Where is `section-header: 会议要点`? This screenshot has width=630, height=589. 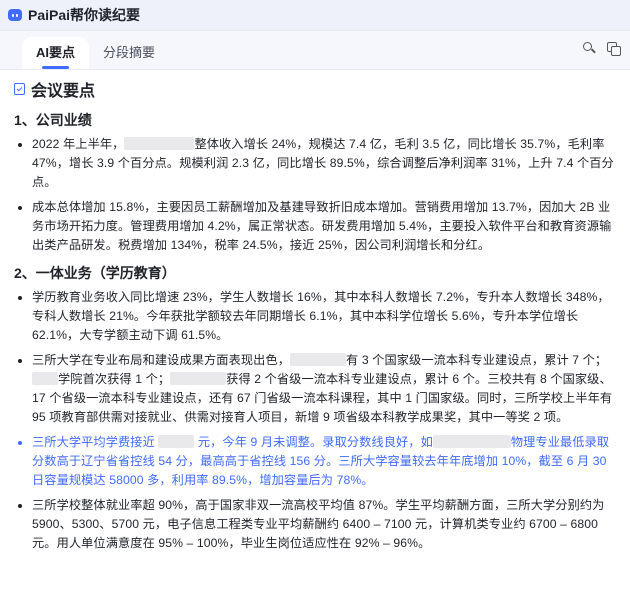 section-header: 会议要点 is located at coordinates (315, 89).